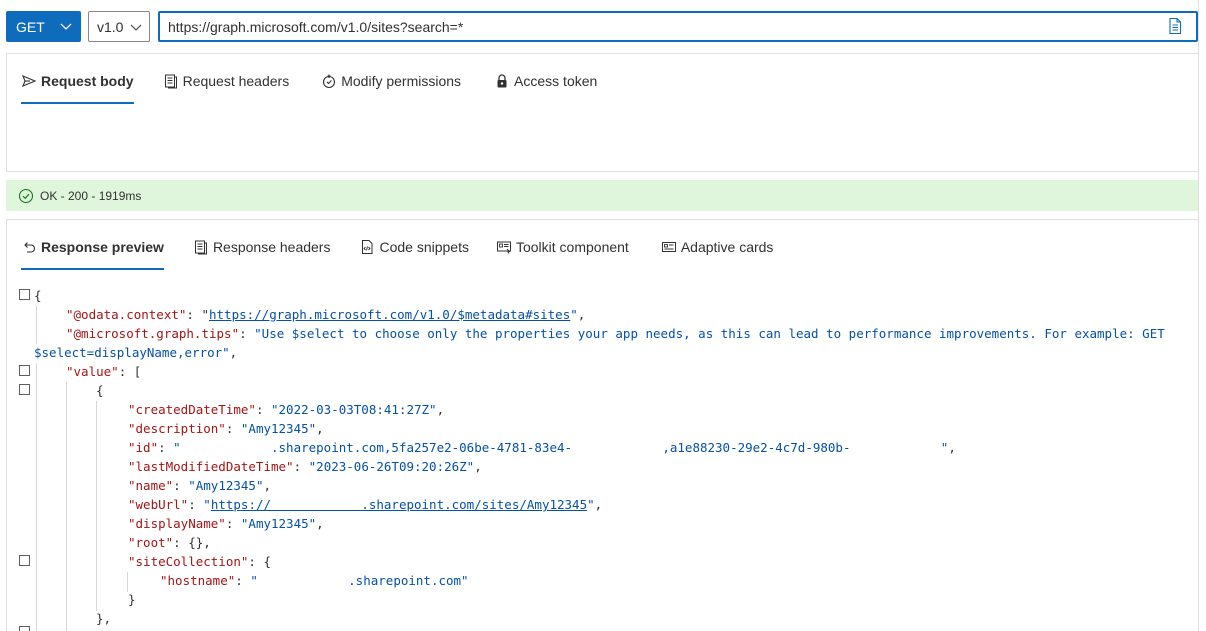  What do you see at coordinates (236, 81) in the screenshot?
I see `tab-label: Request headers` at bounding box center [236, 81].